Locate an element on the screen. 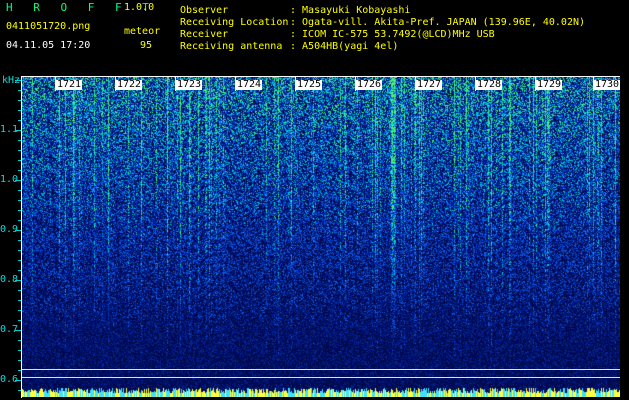 The height and width of the screenshot is (400, 629). minute-label: 1730 is located at coordinates (607, 84).